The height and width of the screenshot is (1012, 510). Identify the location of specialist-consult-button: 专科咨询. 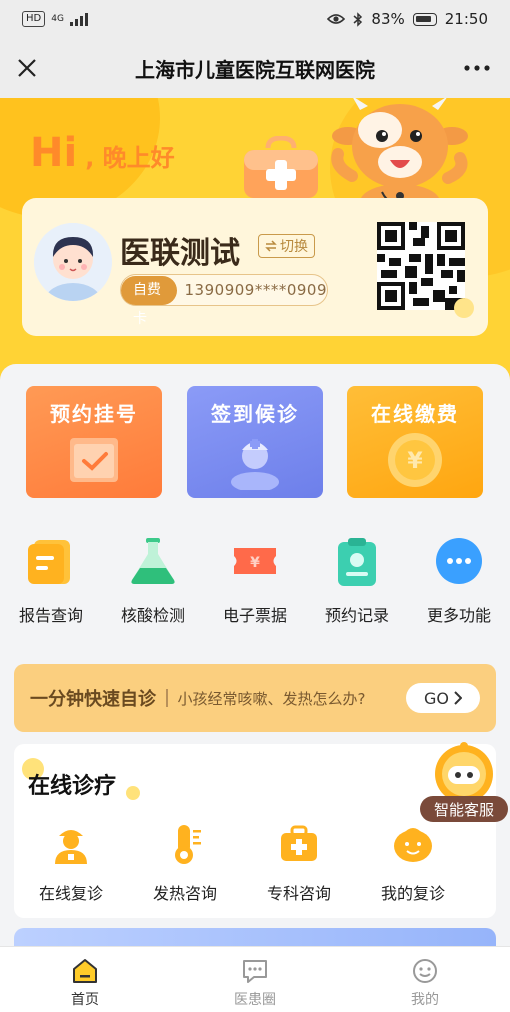
(299, 863).